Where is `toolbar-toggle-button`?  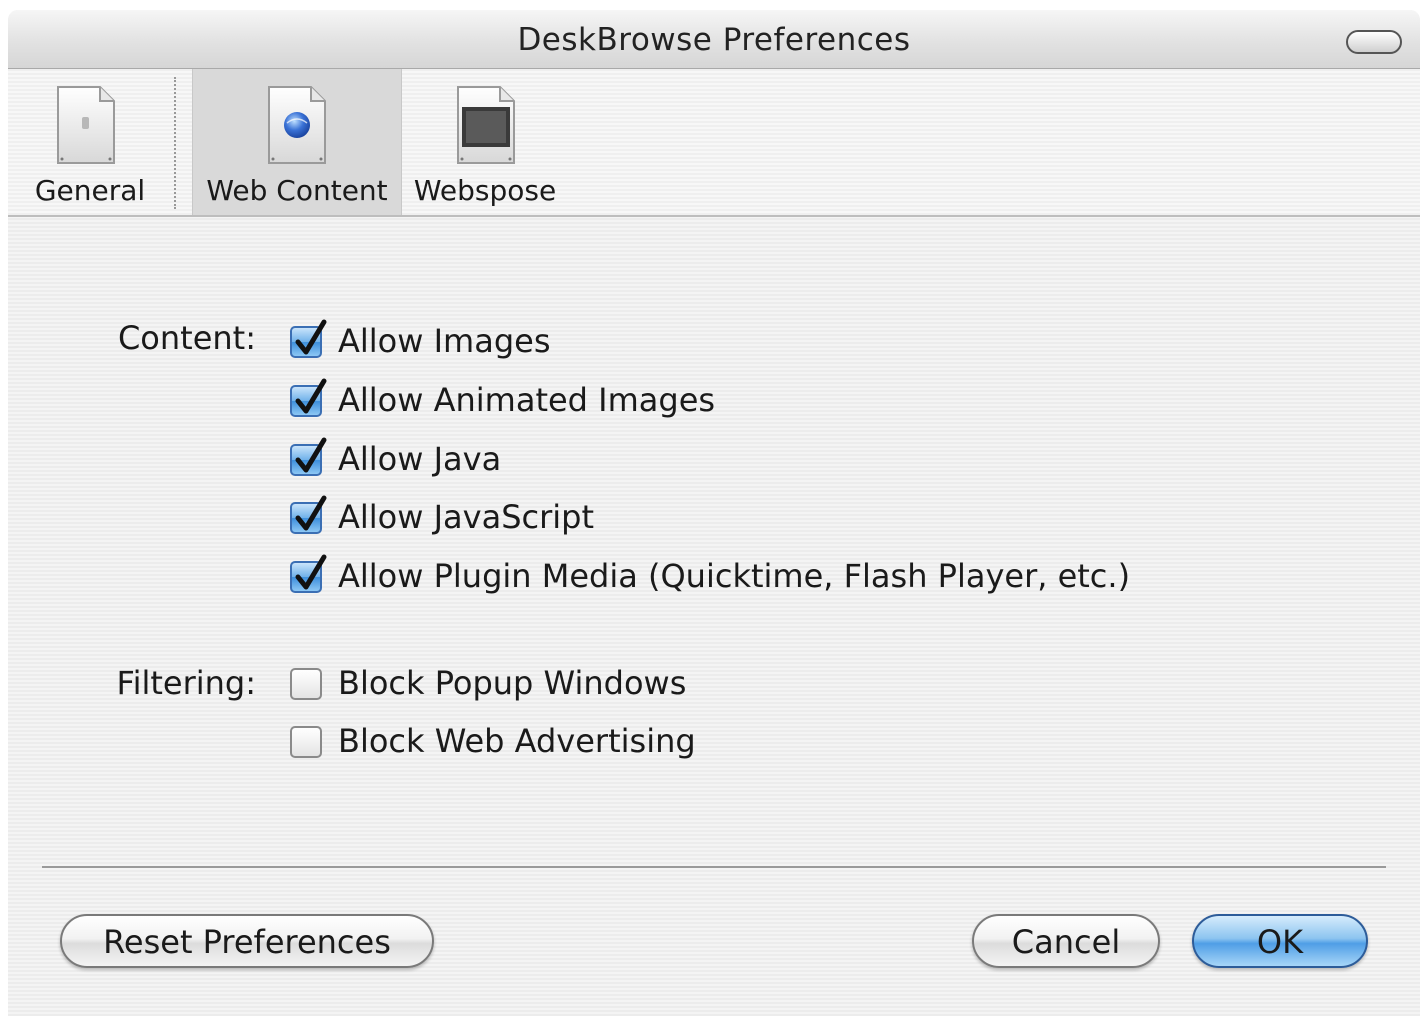
toolbar-toggle-button is located at coordinates (1374, 42).